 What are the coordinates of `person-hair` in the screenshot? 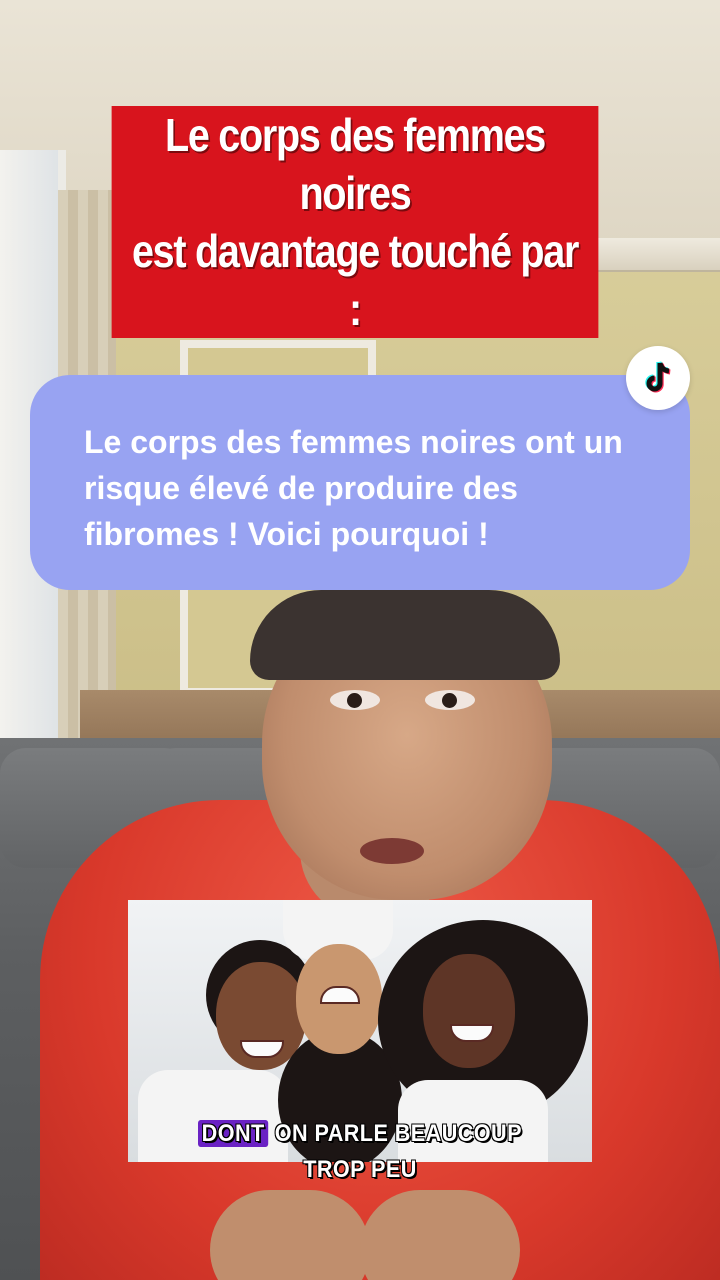 It's located at (405, 635).